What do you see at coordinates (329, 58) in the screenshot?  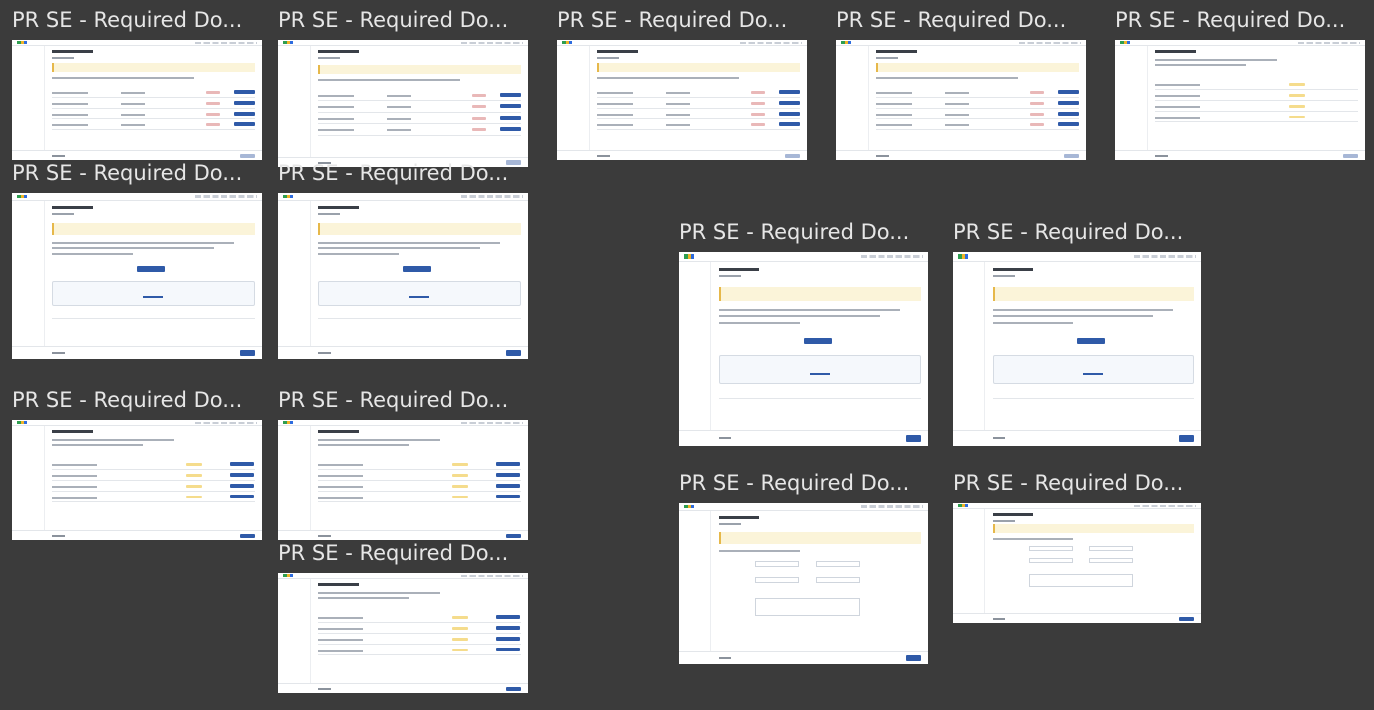 I see `page-subtitle` at bounding box center [329, 58].